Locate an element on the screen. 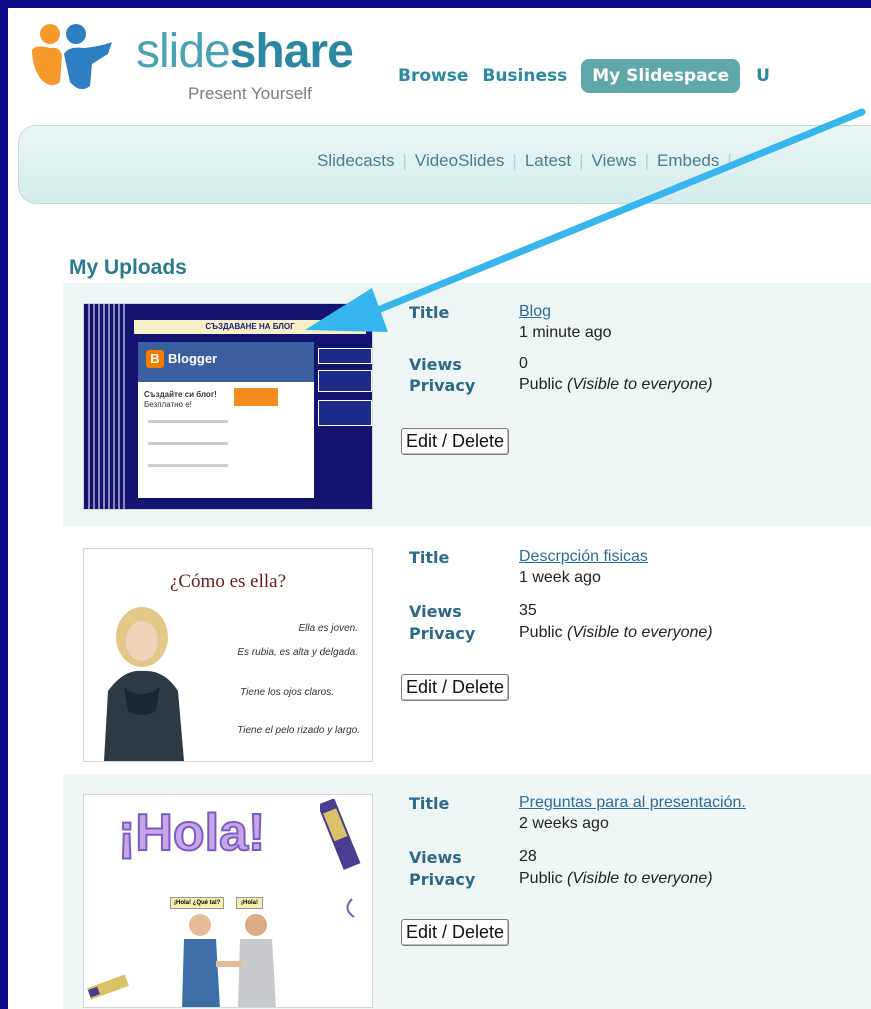 The image size is (871, 1009). nav-business: Business is located at coordinates (524, 76).